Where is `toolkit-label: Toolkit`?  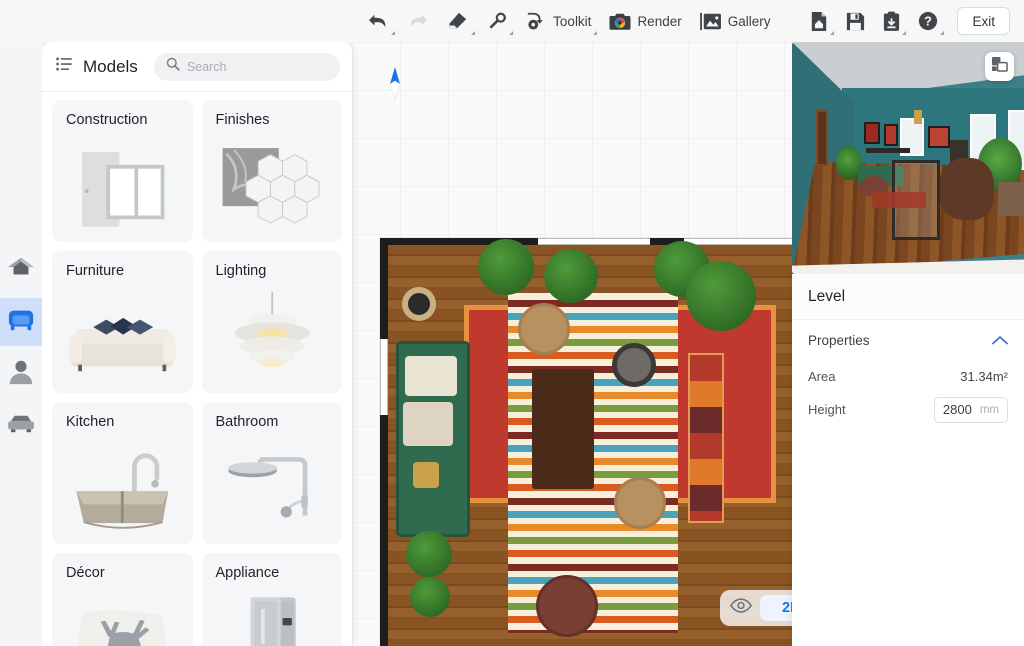 toolkit-label: Toolkit is located at coordinates (572, 21).